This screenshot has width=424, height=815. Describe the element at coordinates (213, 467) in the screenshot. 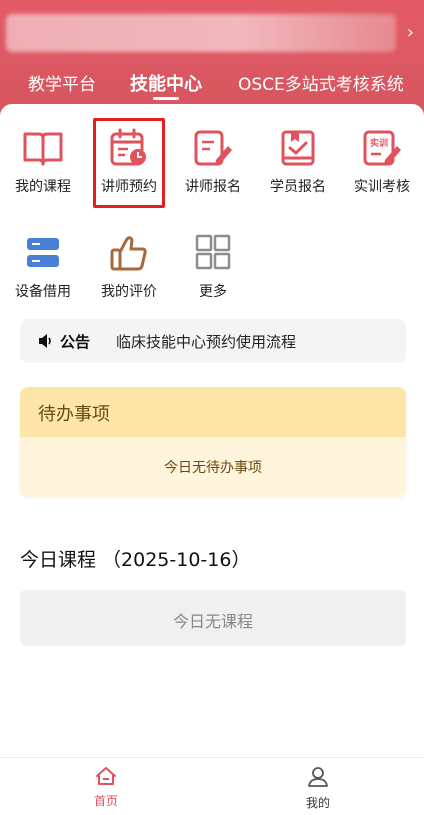

I see `todo-empty-text: 今日无待办事项` at that location.